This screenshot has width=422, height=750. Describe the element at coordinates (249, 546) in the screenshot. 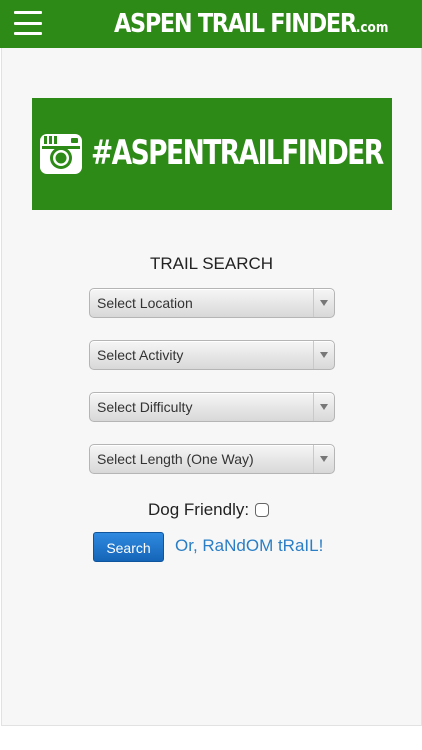

I see `random-trail-link: Or, RaNdOM tRaIL!` at that location.